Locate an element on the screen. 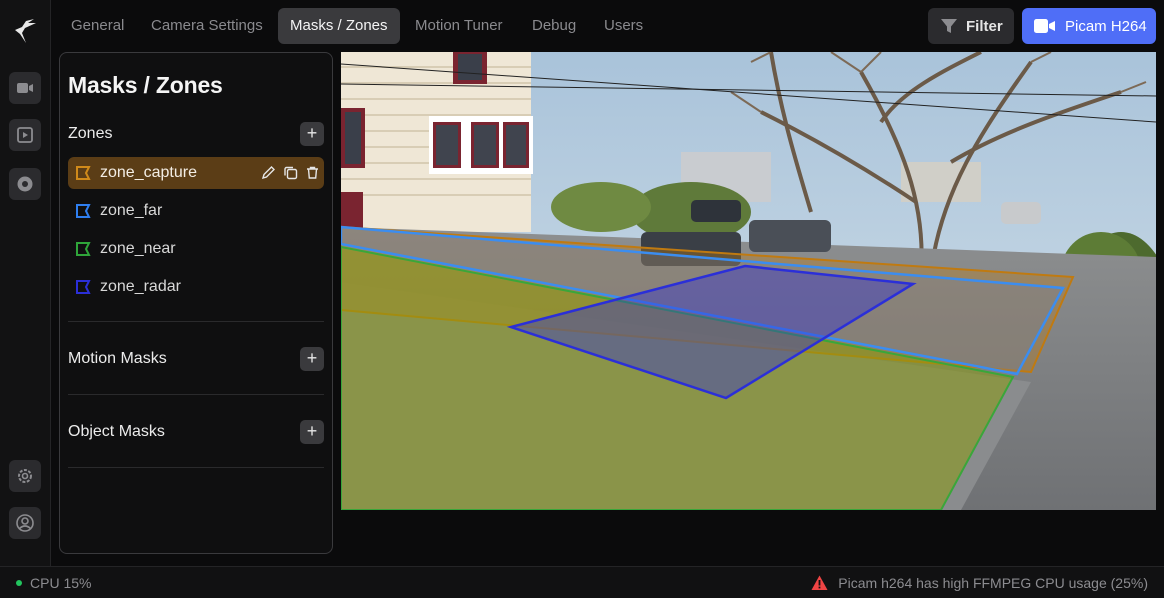  status-dot-icon is located at coordinates (19, 583).